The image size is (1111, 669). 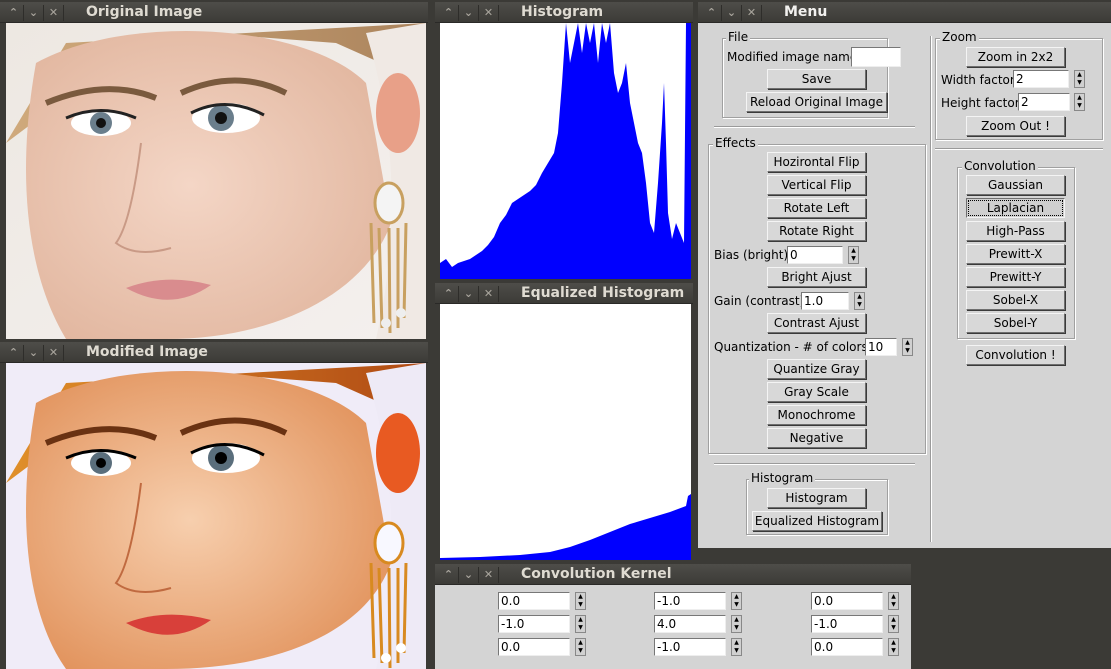 What do you see at coordinates (564, 293) in the screenshot?
I see `equalized-histogram-titlebar: ⌃ ⌄ ✕ Equalized Histogram` at bounding box center [564, 293].